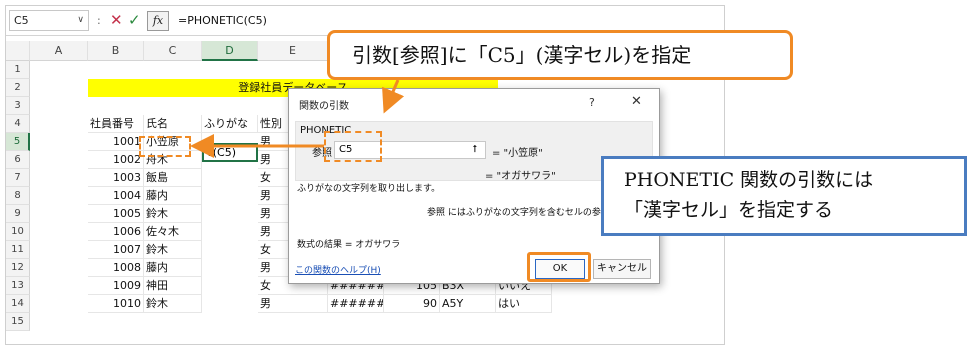 The image size is (974, 350). I want to click on active-cell-d5: T(C5), so click(230, 152).